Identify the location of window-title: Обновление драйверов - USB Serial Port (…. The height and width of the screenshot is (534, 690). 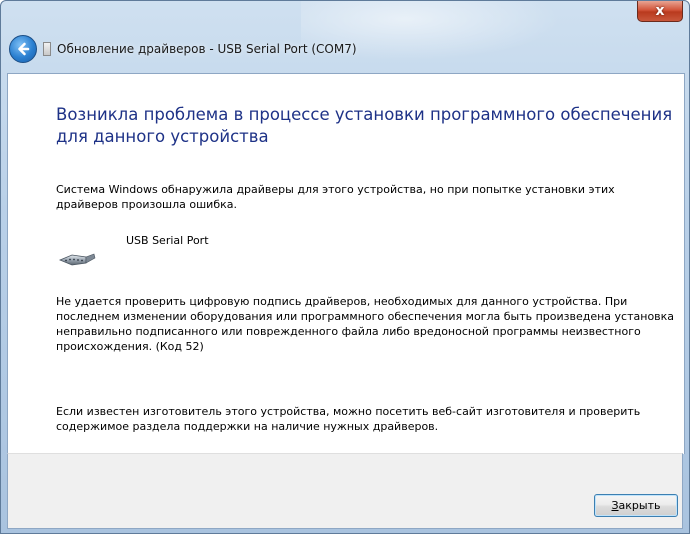
(207, 49).